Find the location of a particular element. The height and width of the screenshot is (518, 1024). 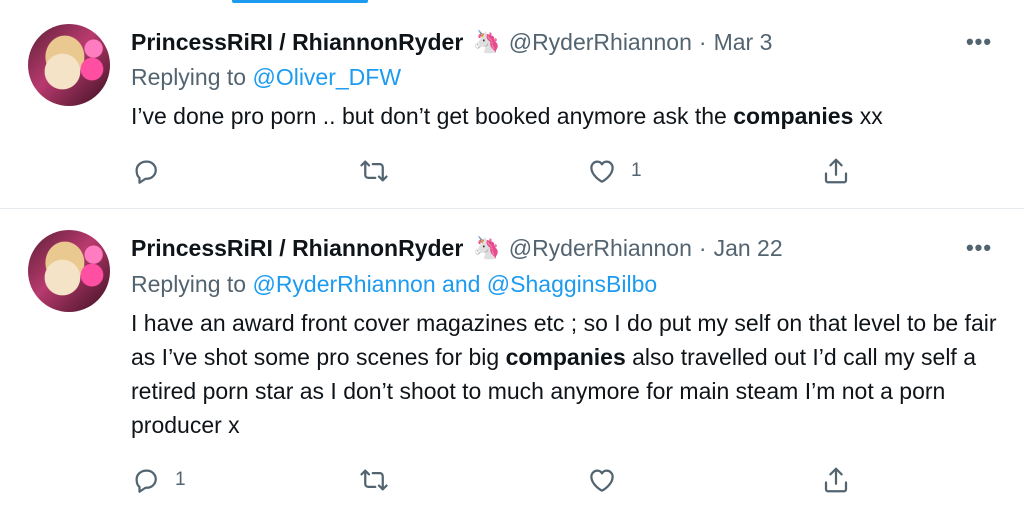

tweet-date: Jan 22 is located at coordinates (748, 248).